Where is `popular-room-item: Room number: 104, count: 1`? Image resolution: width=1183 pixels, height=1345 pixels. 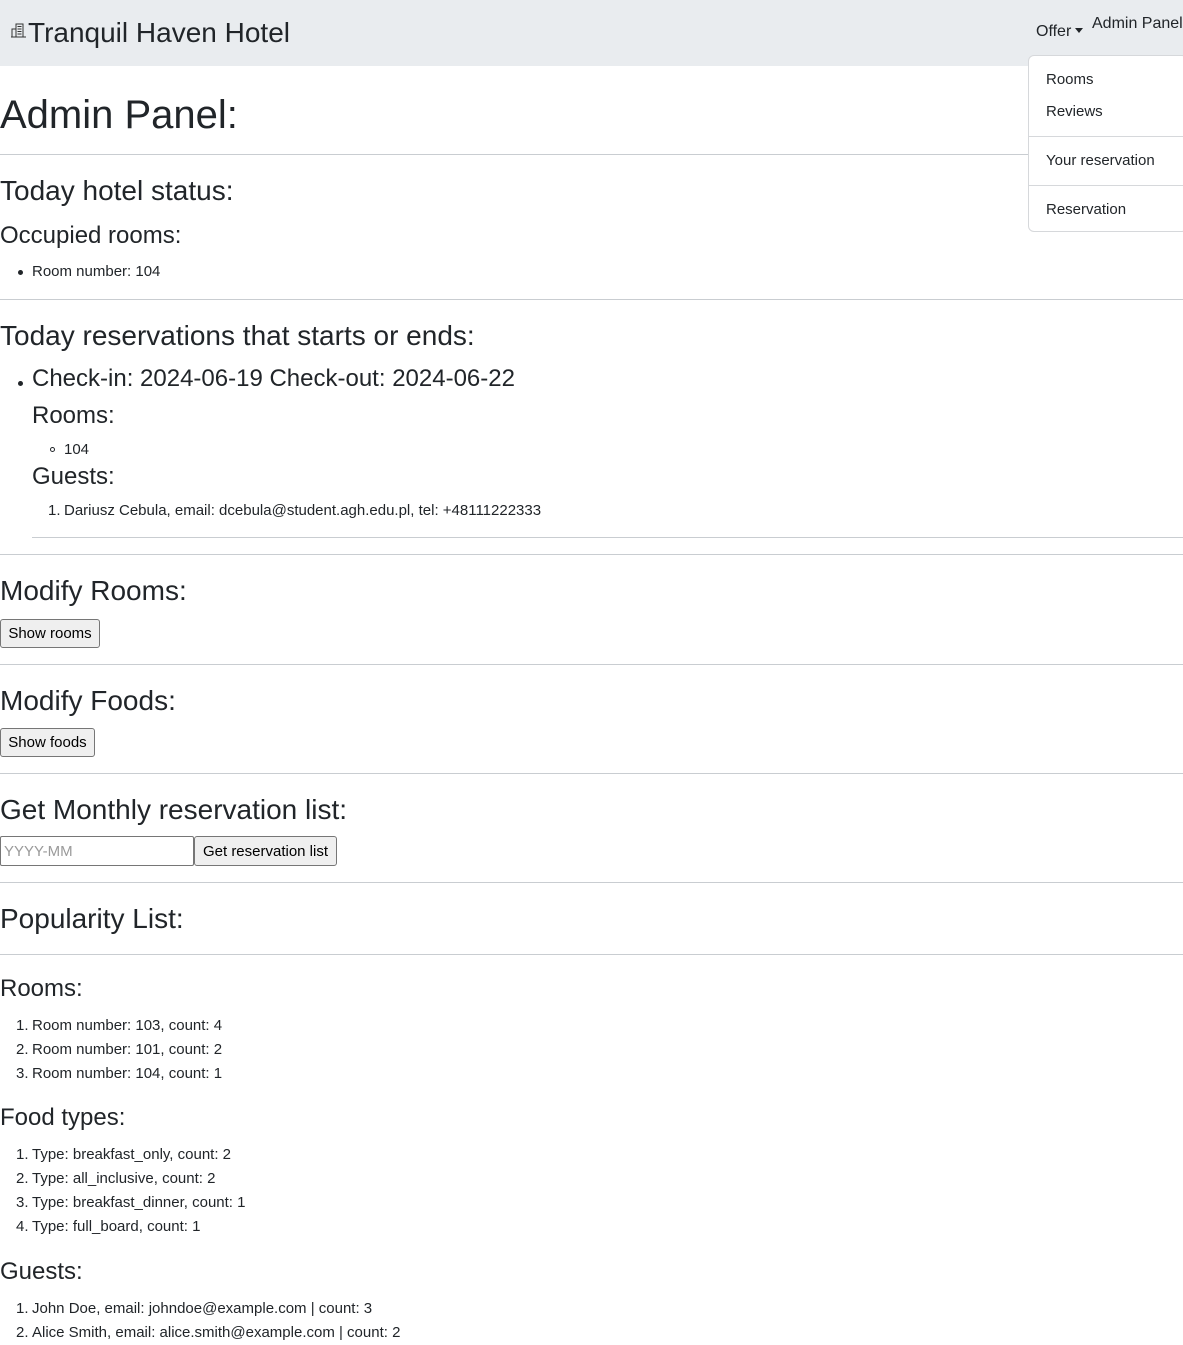
popular-room-item: Room number: 104, count: 1 is located at coordinates (127, 1073).